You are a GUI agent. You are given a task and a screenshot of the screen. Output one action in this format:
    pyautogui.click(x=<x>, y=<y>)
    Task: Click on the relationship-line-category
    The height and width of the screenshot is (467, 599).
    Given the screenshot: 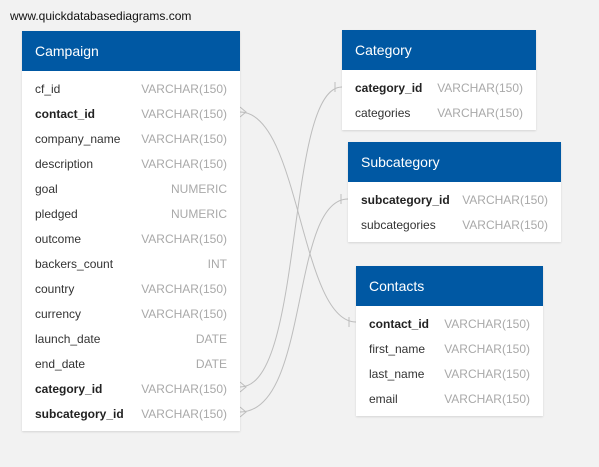 What is the action you would take?
    pyautogui.click(x=291, y=237)
    